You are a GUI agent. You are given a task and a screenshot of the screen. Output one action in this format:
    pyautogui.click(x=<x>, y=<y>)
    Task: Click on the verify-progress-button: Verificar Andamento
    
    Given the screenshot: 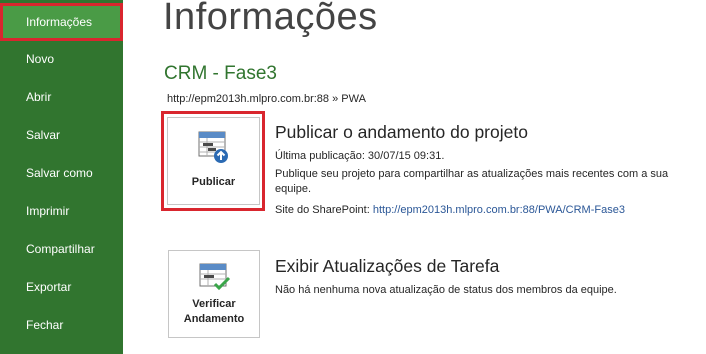 What is the action you would take?
    pyautogui.click(x=214, y=294)
    